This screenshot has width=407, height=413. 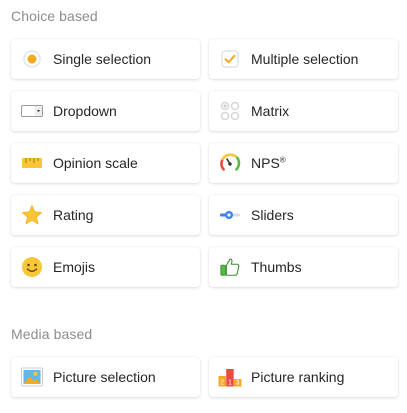 What do you see at coordinates (282, 160) in the screenshot?
I see `registered-mark: ®` at bounding box center [282, 160].